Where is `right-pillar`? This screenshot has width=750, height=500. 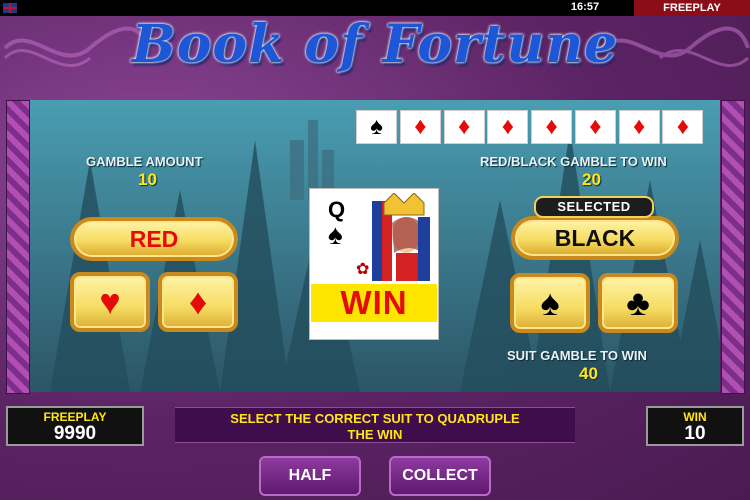 right-pillar is located at coordinates (733, 247).